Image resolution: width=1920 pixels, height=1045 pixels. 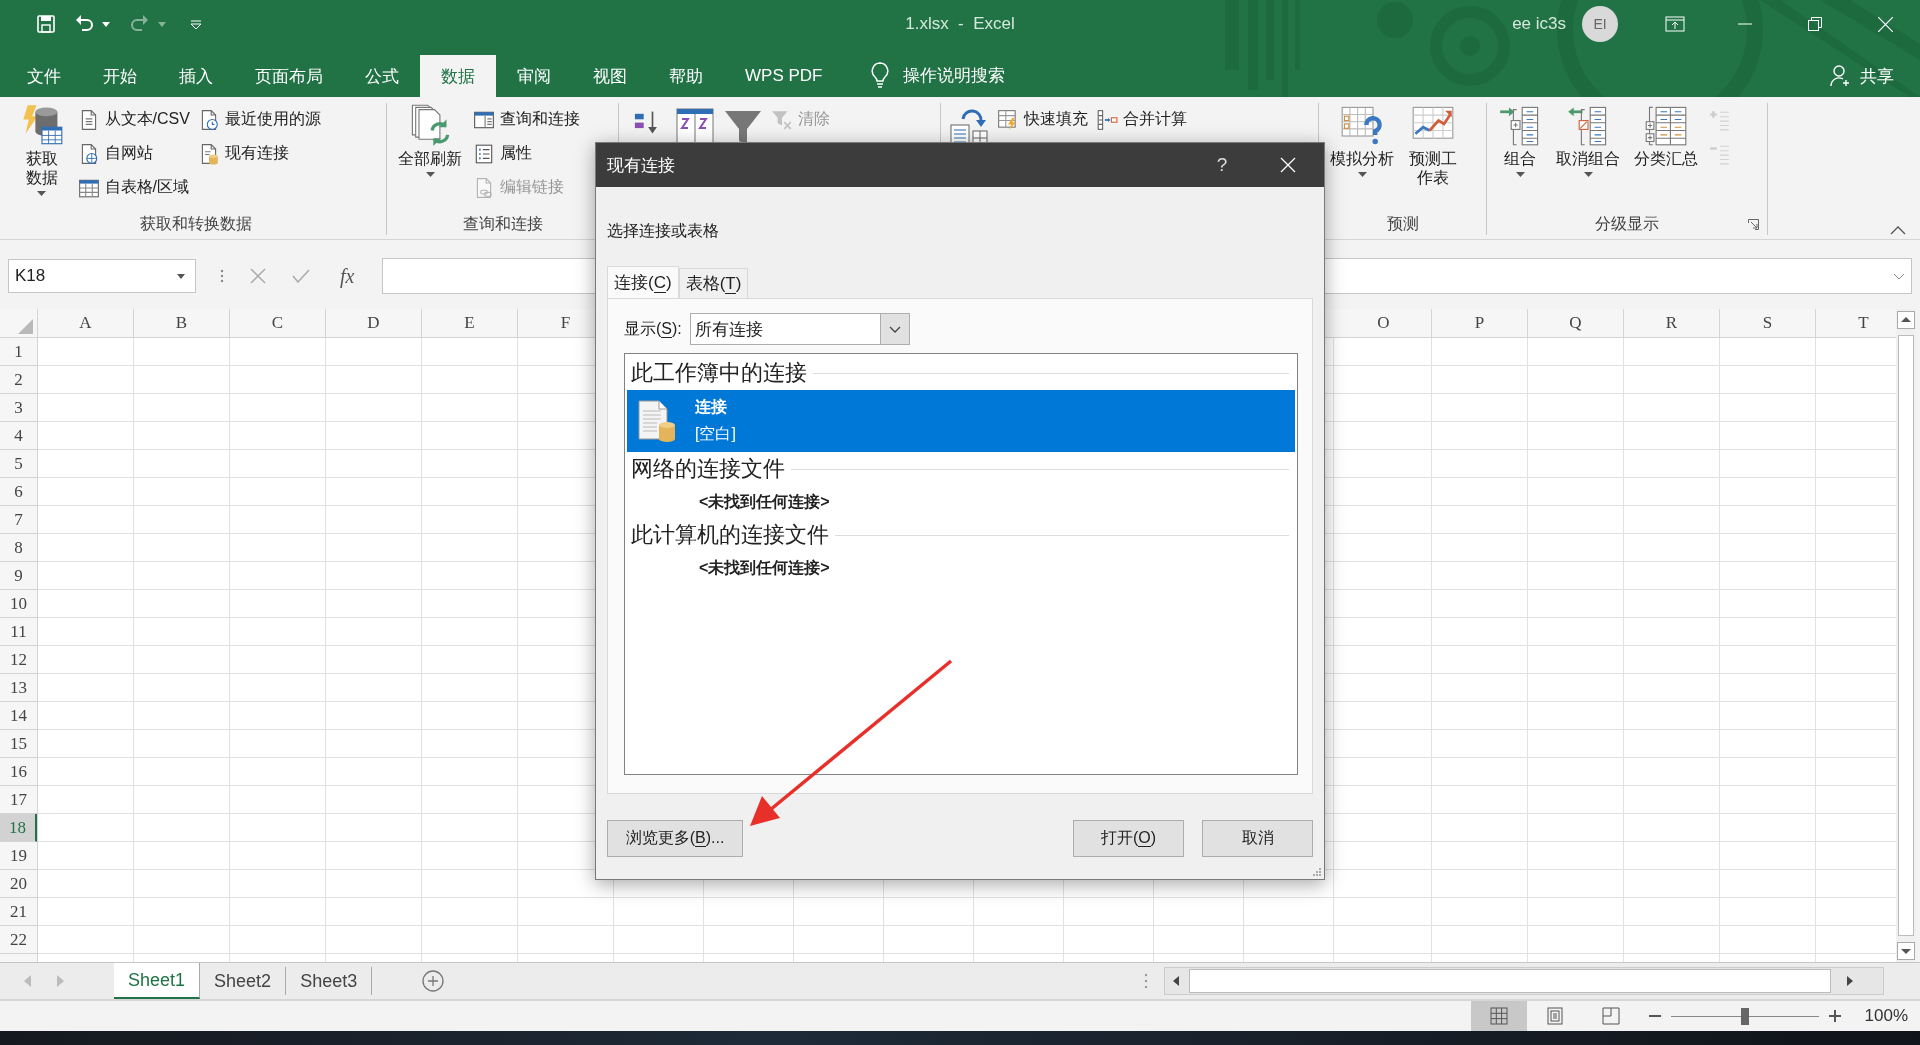 I want to click on group-label: 预测, so click(x=1402, y=223).